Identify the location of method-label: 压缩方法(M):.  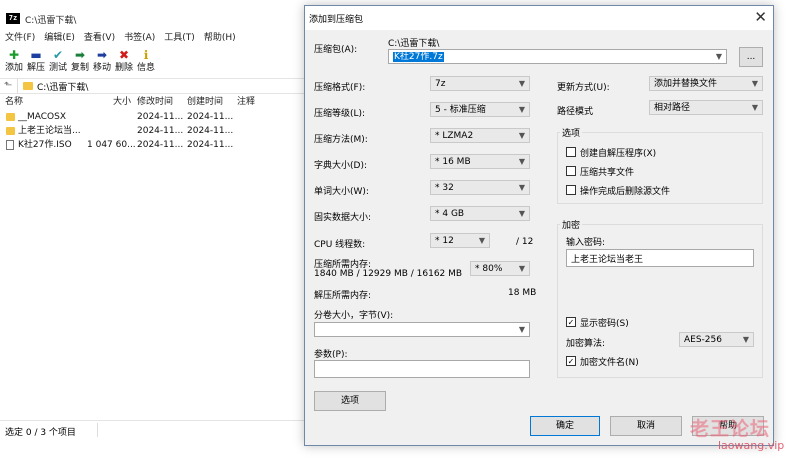
(341, 140).